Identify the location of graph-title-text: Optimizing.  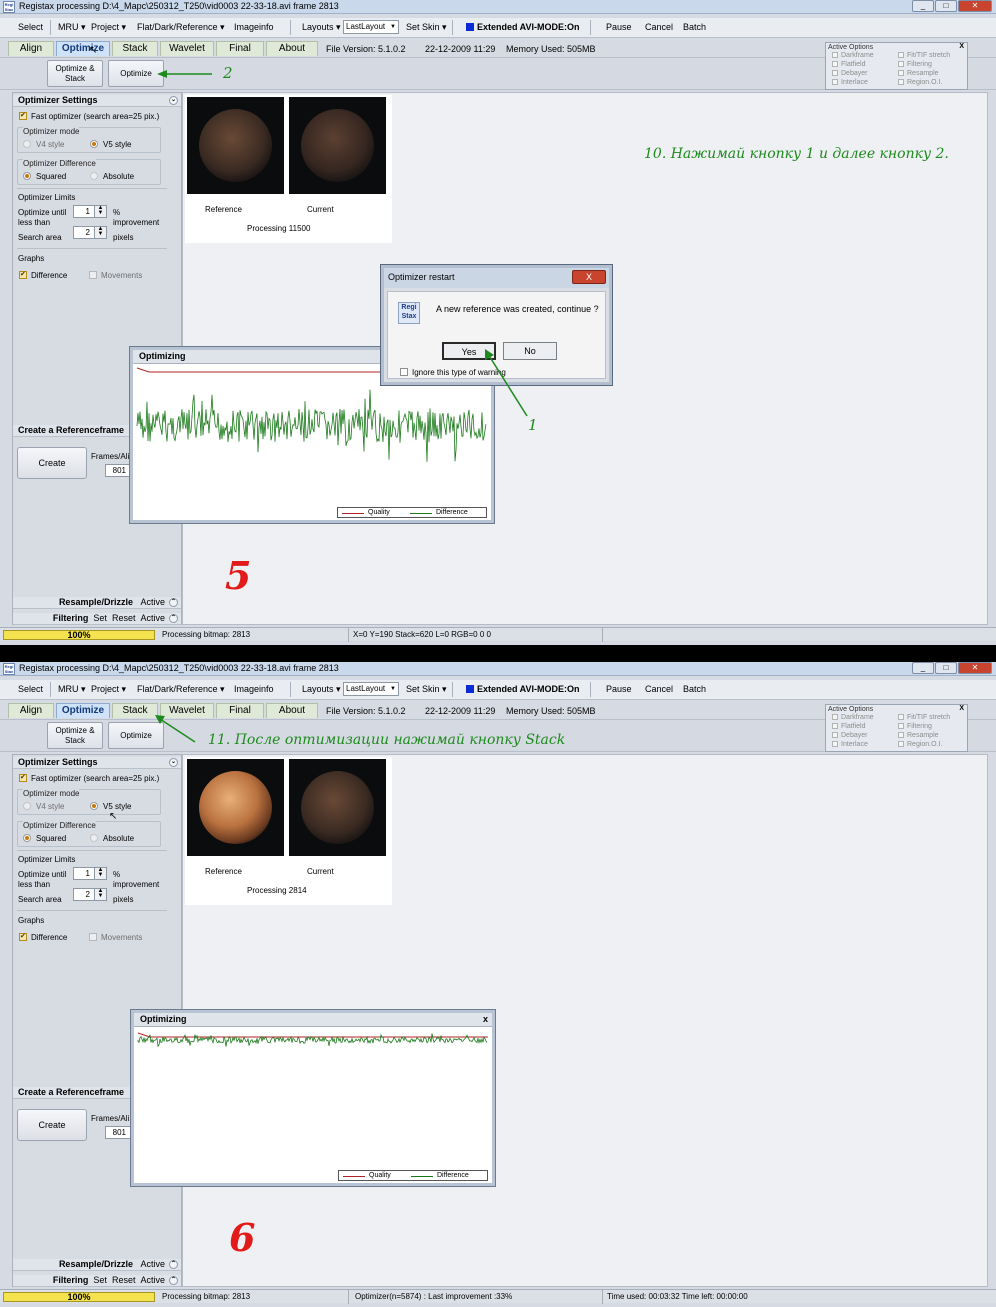
(163, 1019).